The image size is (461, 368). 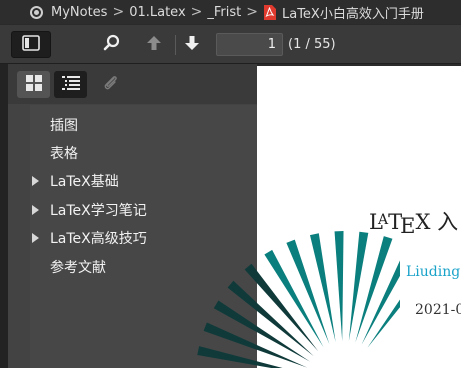 I want to click on arrow-down-icon, so click(x=192, y=45).